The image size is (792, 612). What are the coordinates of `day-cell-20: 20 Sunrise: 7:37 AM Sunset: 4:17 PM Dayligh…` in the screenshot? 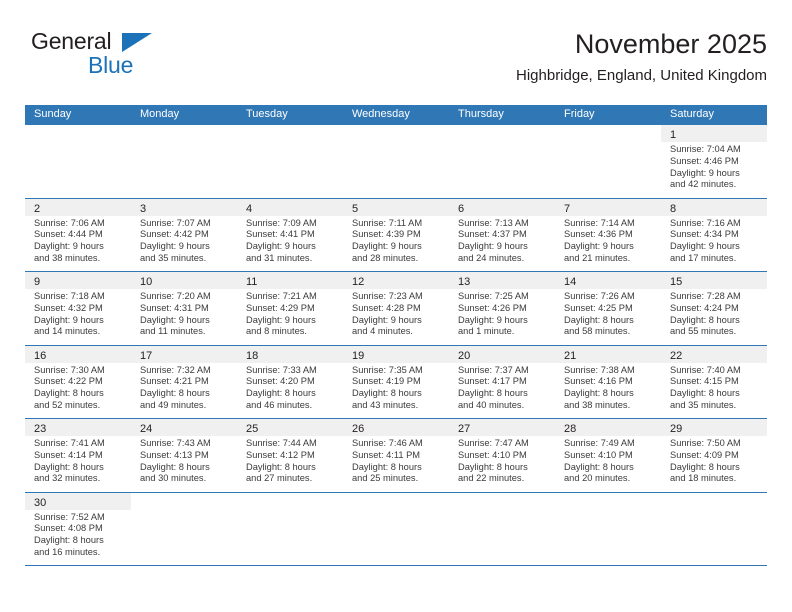 It's located at (502, 382).